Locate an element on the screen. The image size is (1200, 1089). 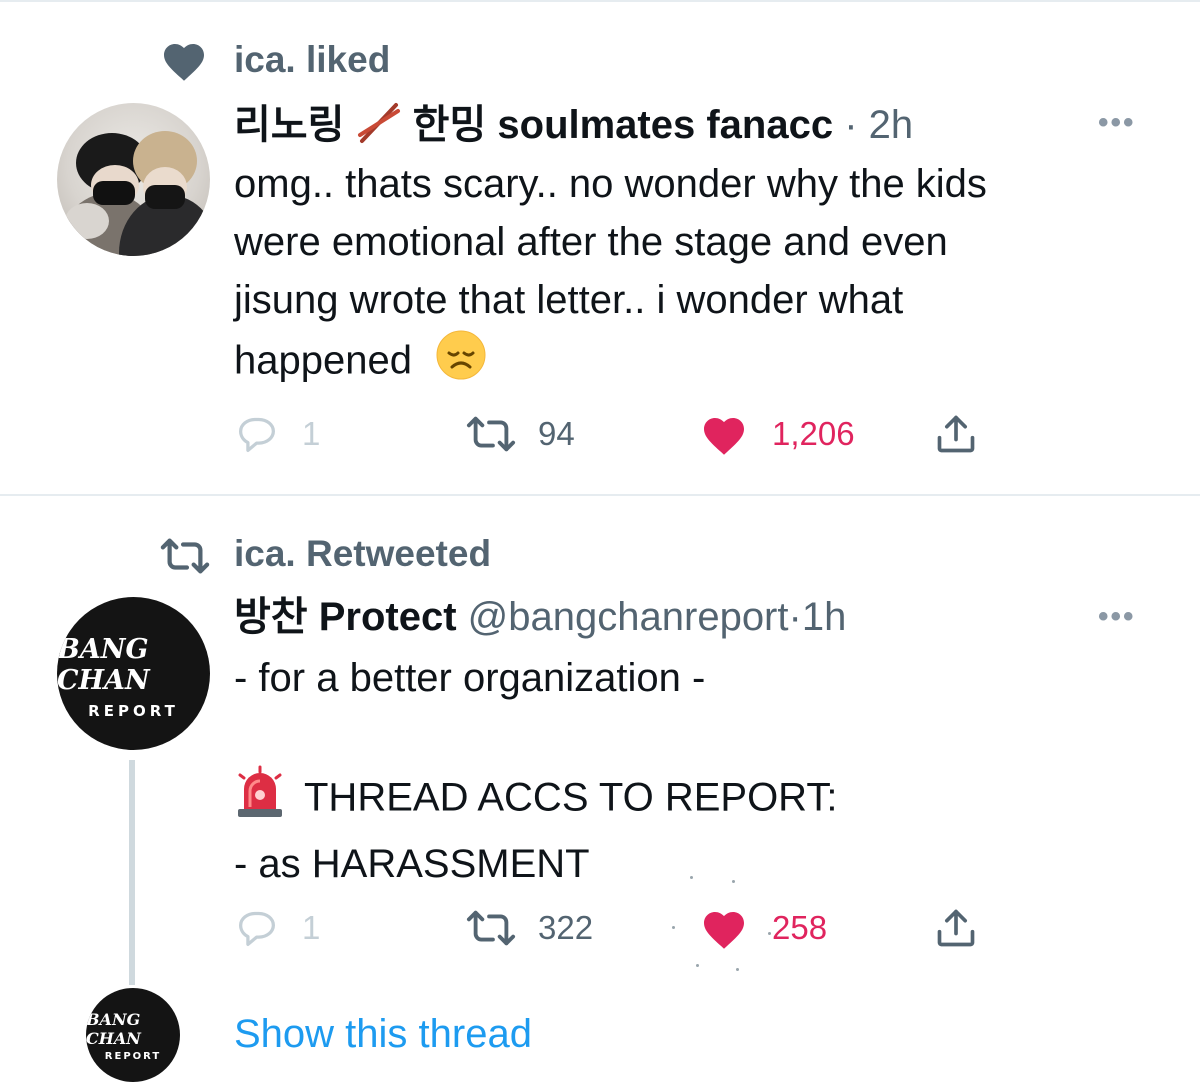
retweet-button: 322 is located at coordinates (529, 928).